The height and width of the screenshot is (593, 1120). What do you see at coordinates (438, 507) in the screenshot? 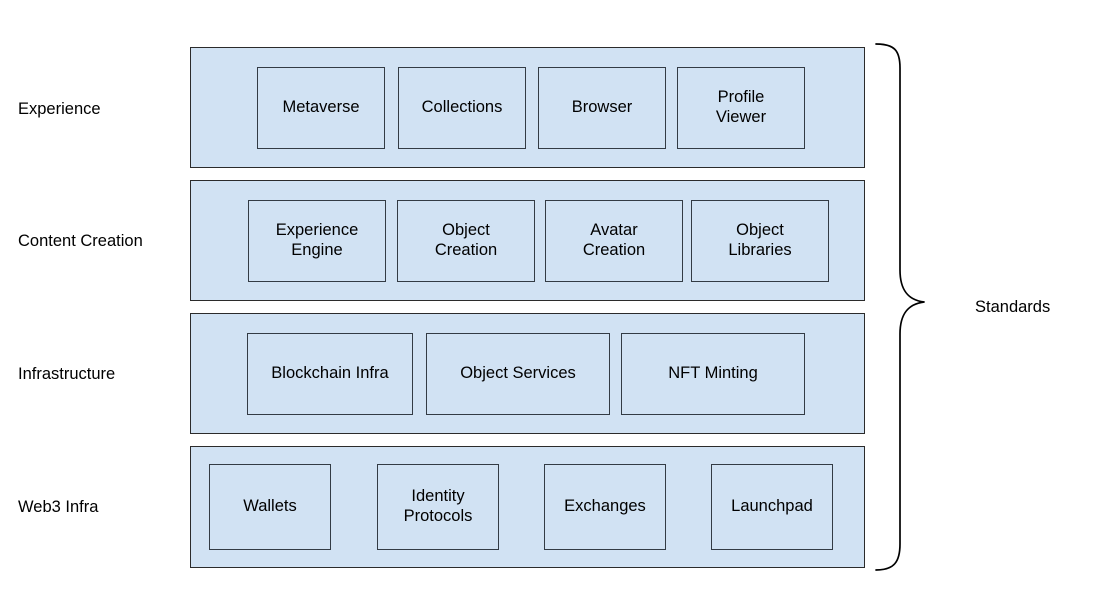
I see `component-identity-protocols: Identity Protocols` at bounding box center [438, 507].